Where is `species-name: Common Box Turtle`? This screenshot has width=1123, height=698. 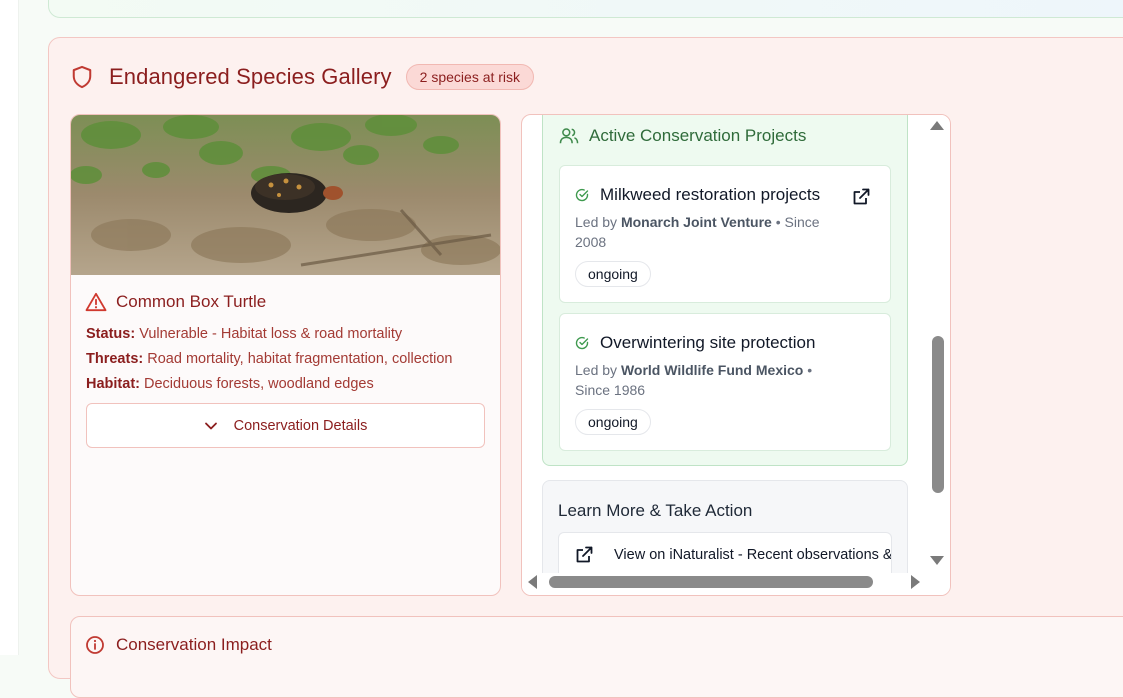
species-name: Common Box Turtle is located at coordinates (191, 301).